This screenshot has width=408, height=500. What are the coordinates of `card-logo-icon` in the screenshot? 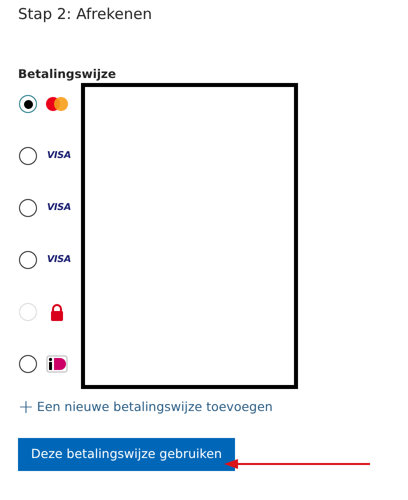 It's located at (57, 104).